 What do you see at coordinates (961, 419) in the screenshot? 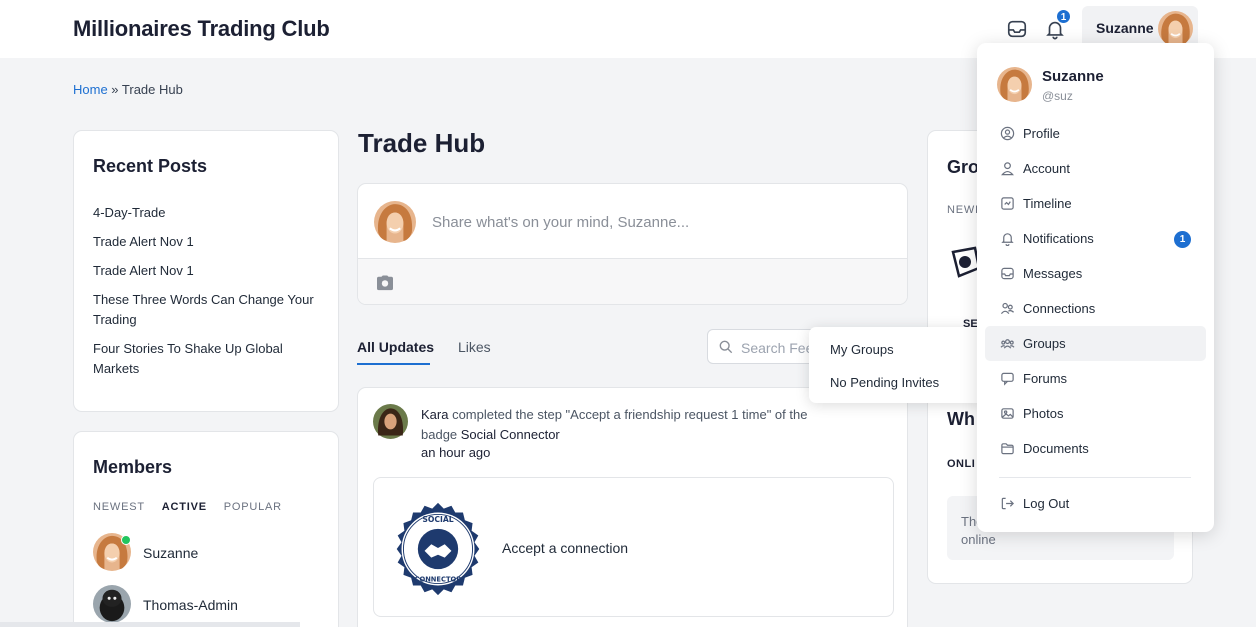
I see `whos-online-title: Wh` at bounding box center [961, 419].